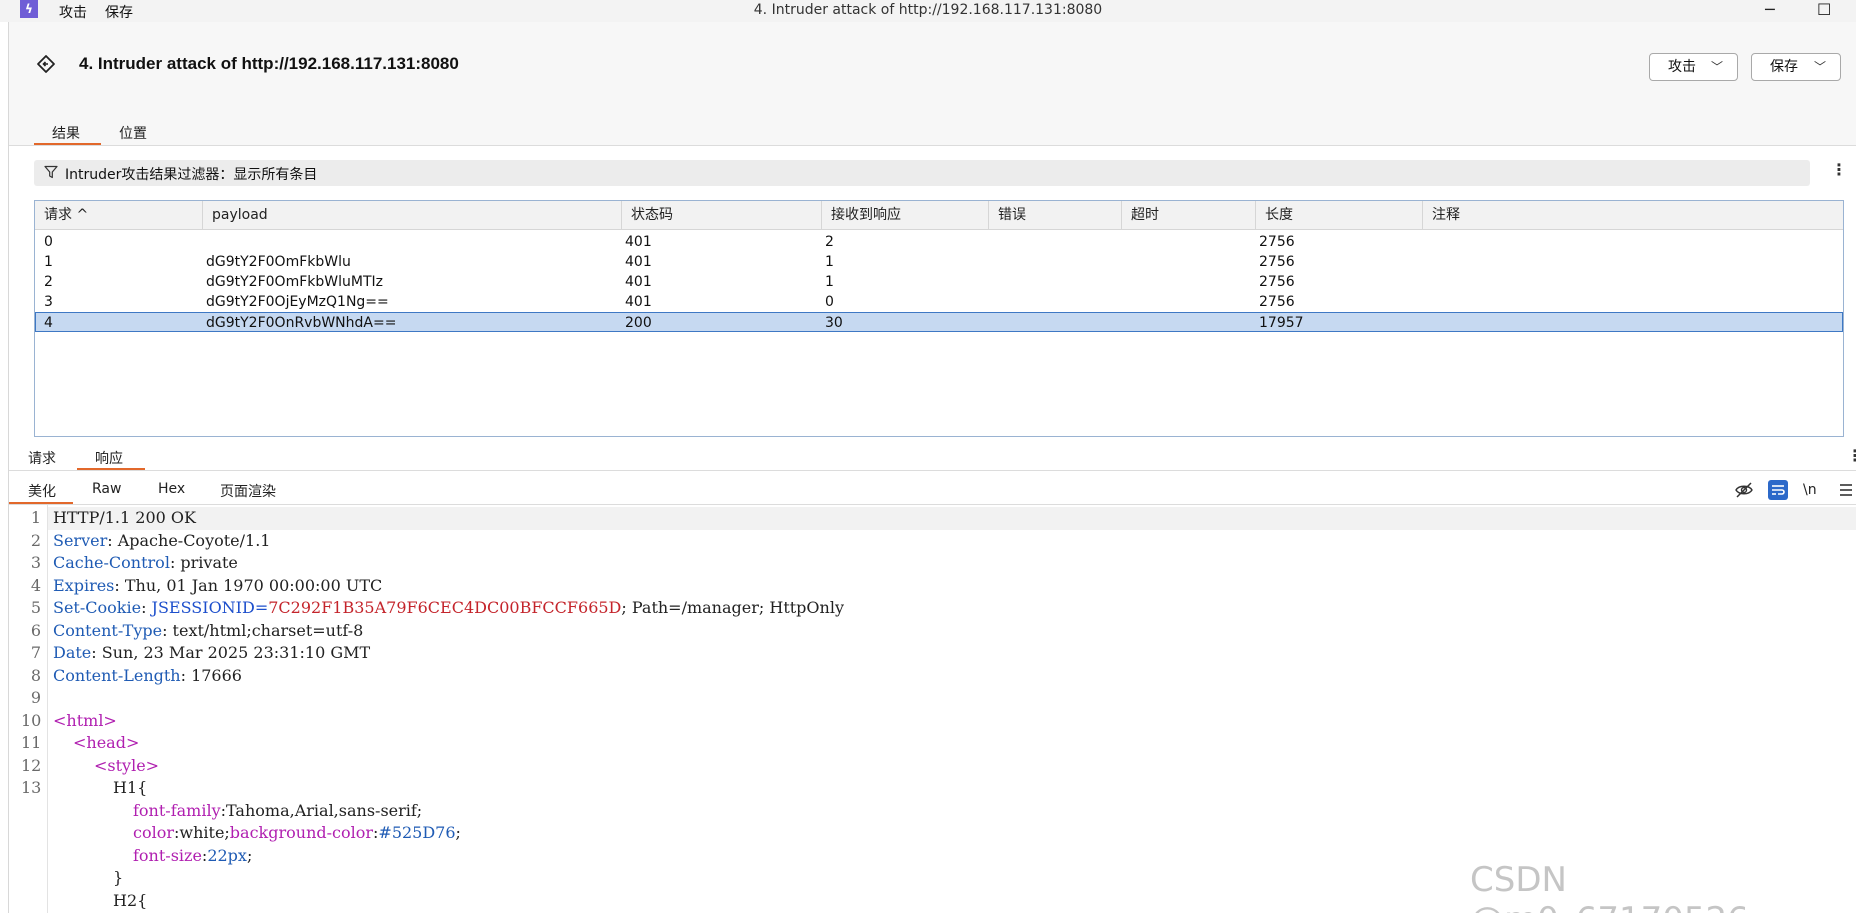  Describe the element at coordinates (722, 215) in the screenshot. I see `column-header-status: 状态码` at that location.